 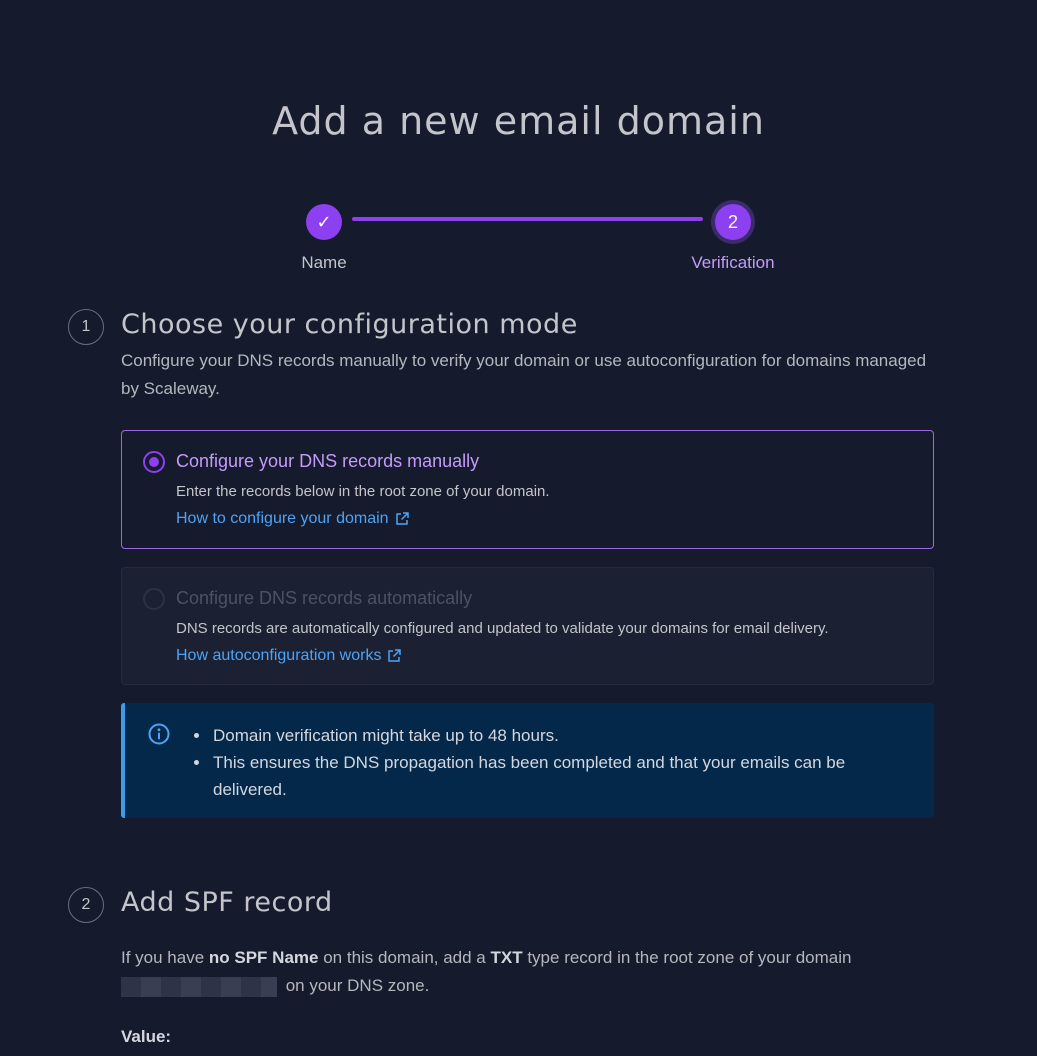 I want to click on section-2-number: 2, so click(x=86, y=905).